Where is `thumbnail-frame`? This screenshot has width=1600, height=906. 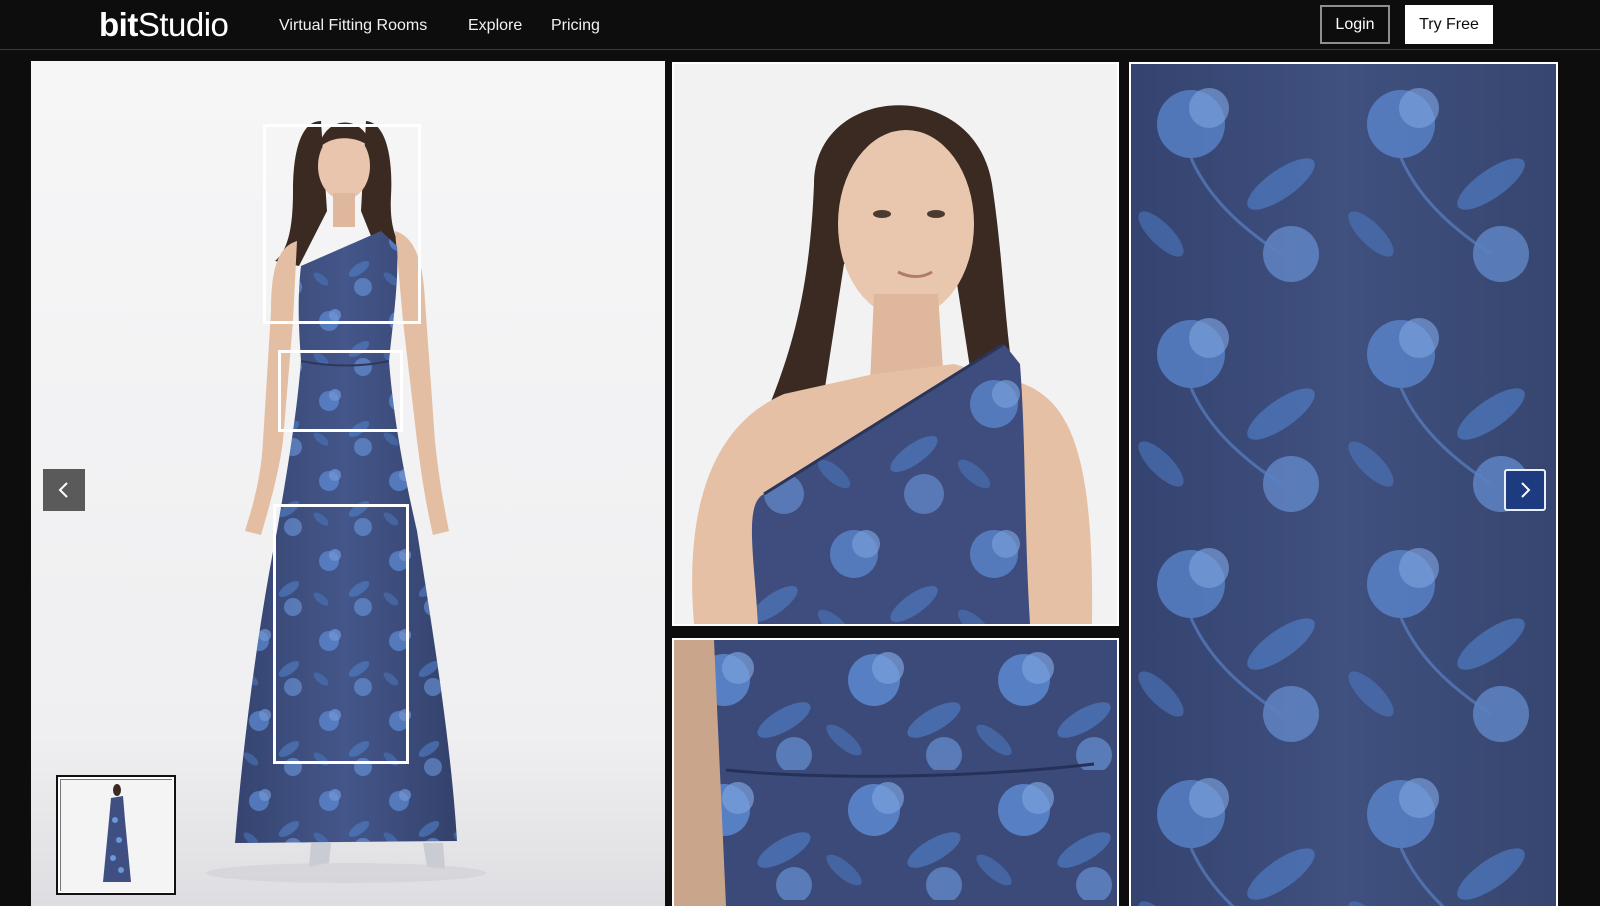
thumbnail-frame is located at coordinates (116, 835).